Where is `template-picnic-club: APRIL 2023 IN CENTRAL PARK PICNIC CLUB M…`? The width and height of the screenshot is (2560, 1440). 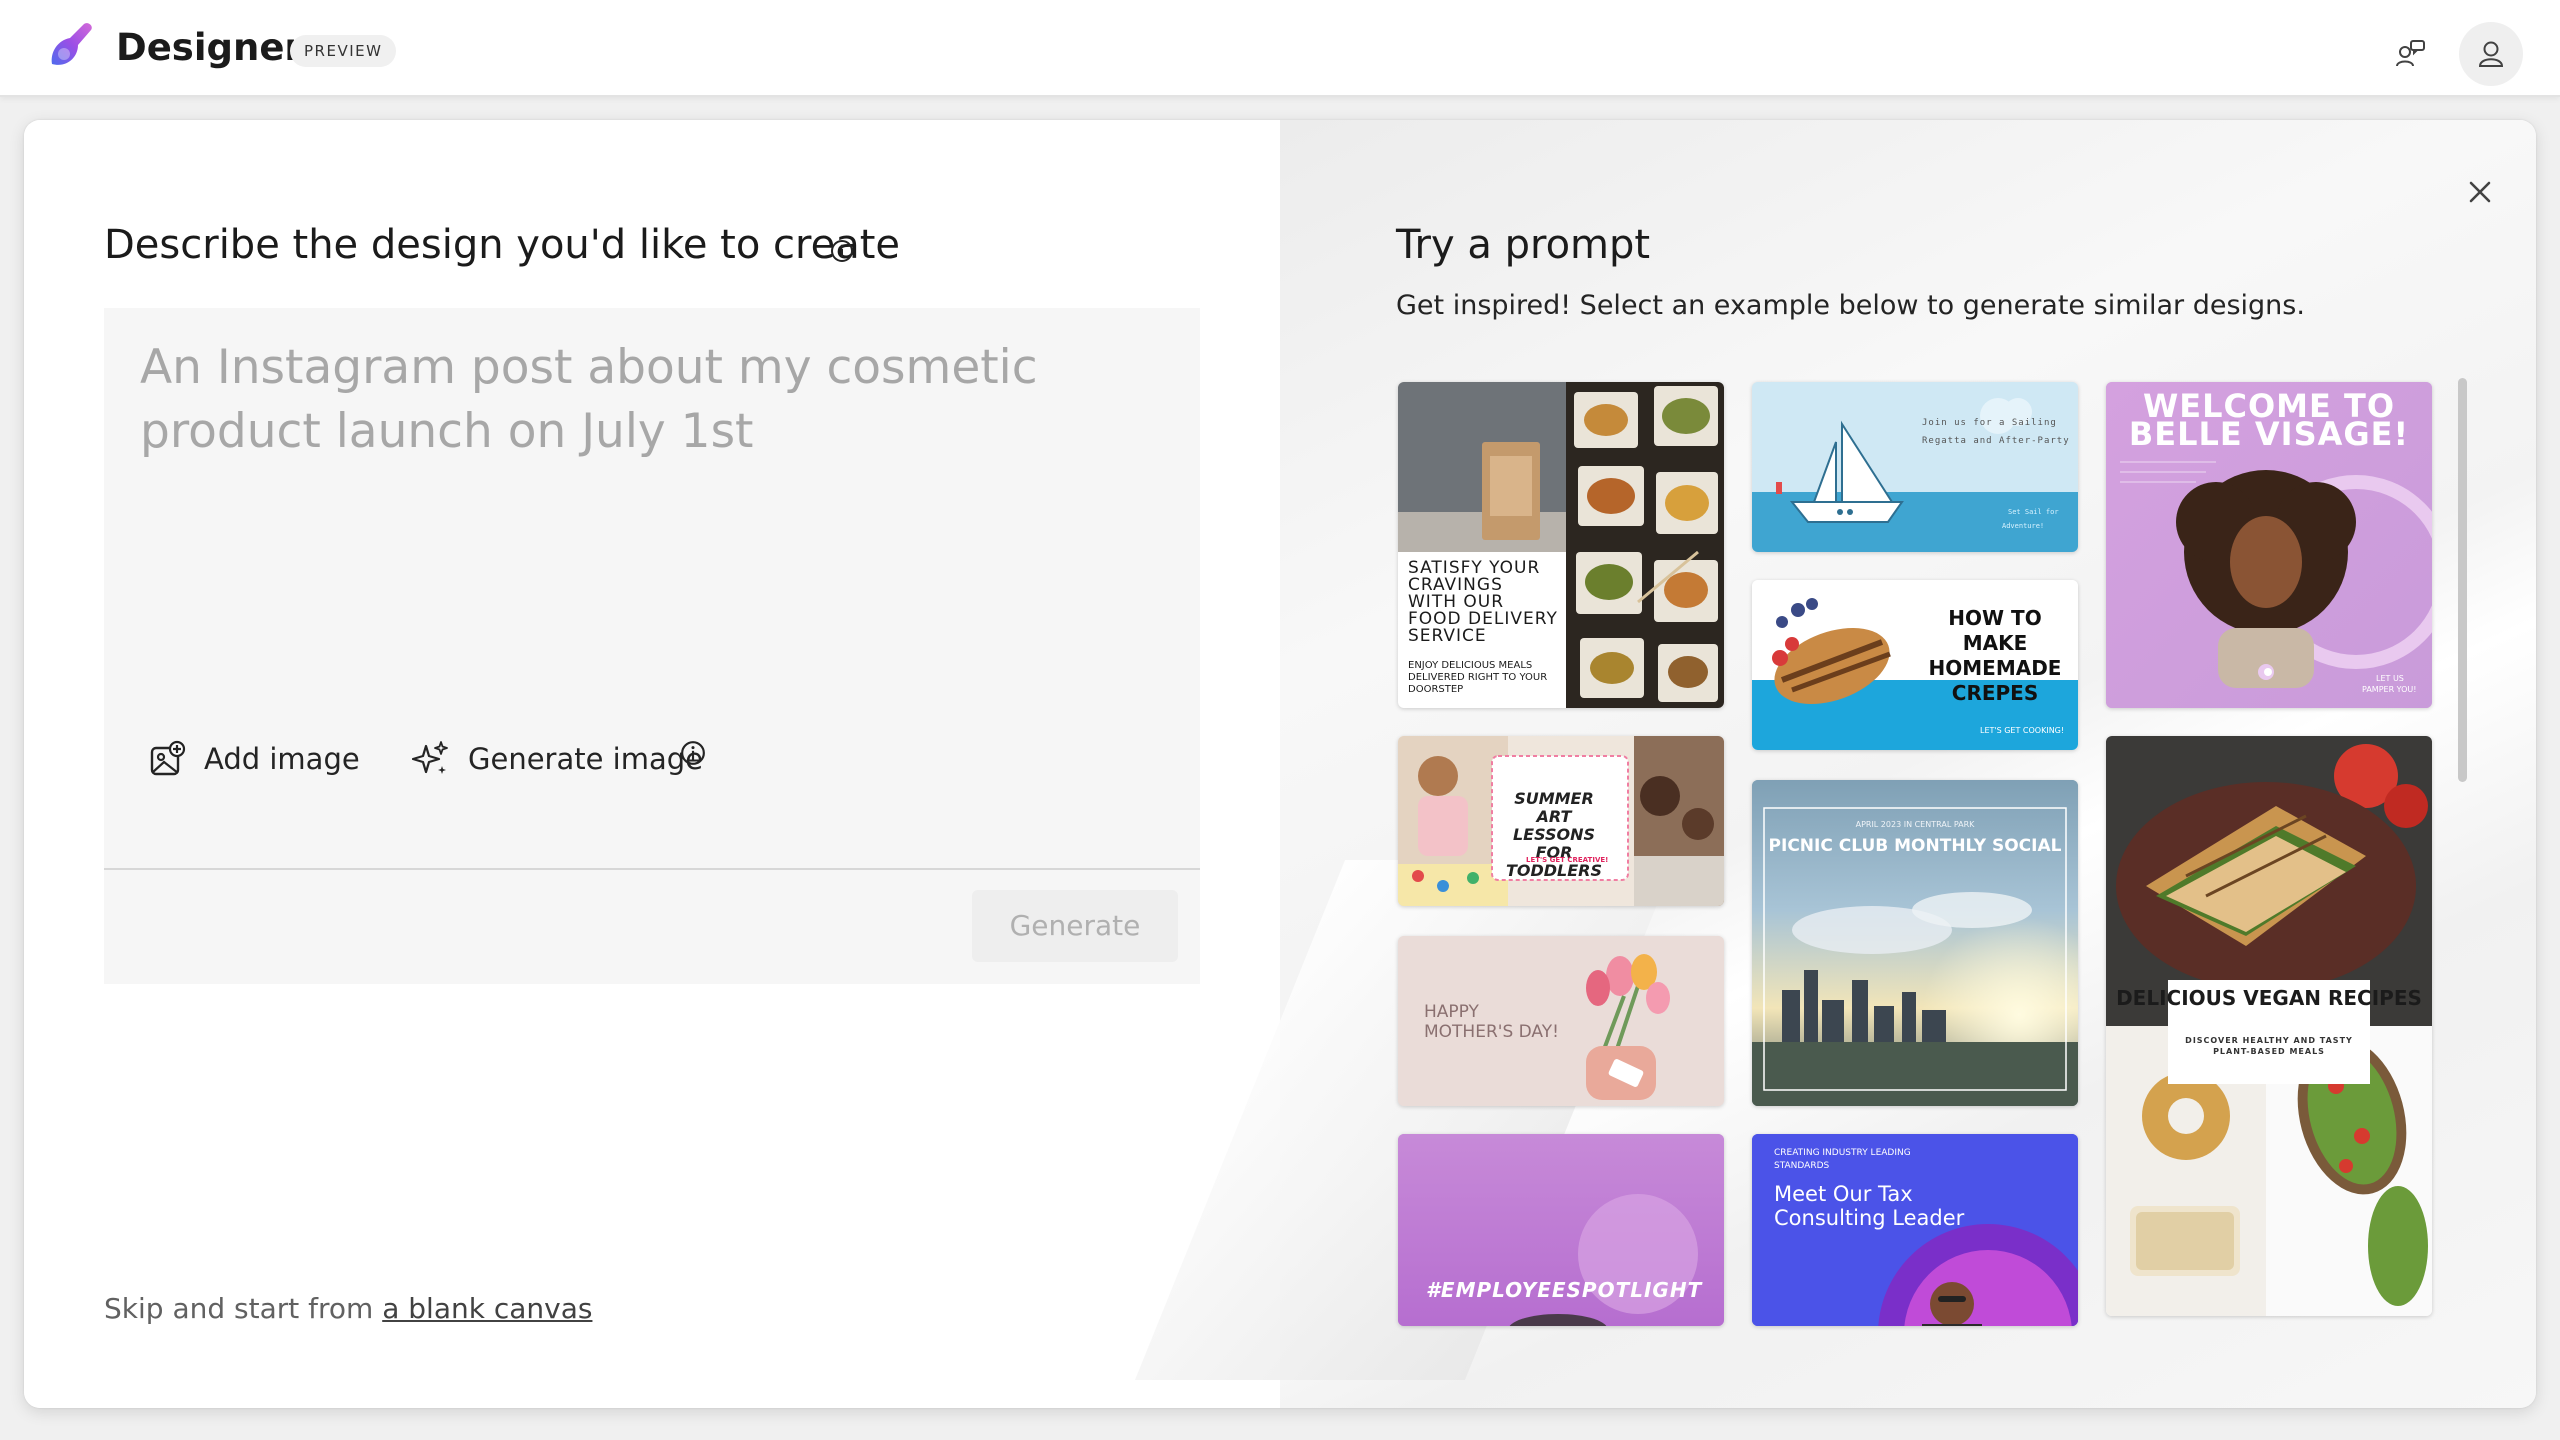
template-picnic-club: APRIL 2023 IN CENTRAL PARK PICNIC CLUB M… is located at coordinates (1915, 943).